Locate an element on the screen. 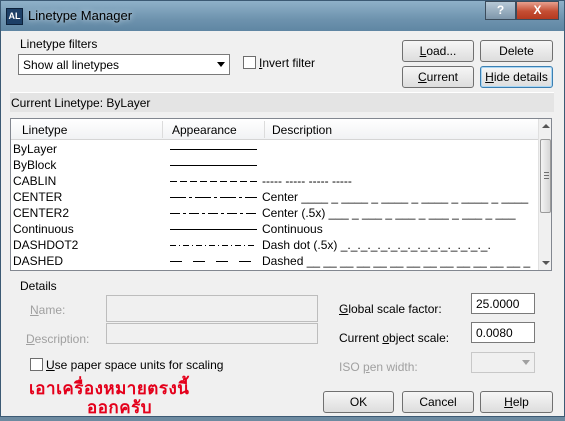 The height and width of the screenshot is (421, 565). linetype-name: ByLayer is located at coordinates (35, 149).